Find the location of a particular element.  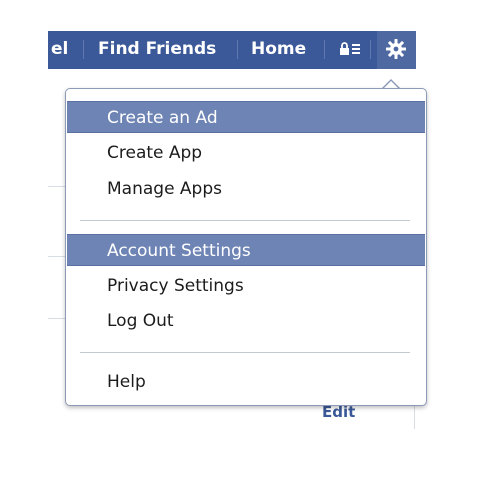

menu-item-log-out: Log Out is located at coordinates (246, 321).